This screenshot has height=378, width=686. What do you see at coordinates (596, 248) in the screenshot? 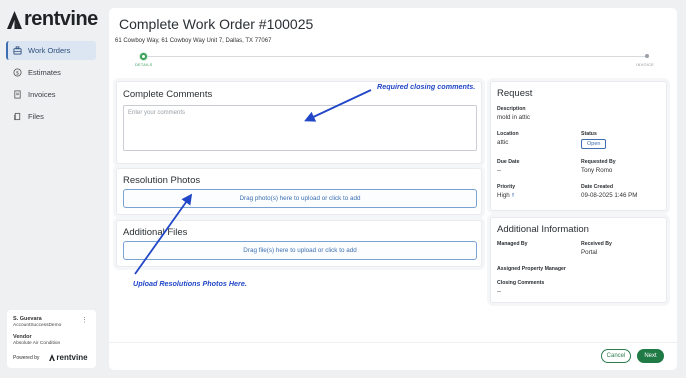
I see `received-by-field: Received By Portal` at bounding box center [596, 248].